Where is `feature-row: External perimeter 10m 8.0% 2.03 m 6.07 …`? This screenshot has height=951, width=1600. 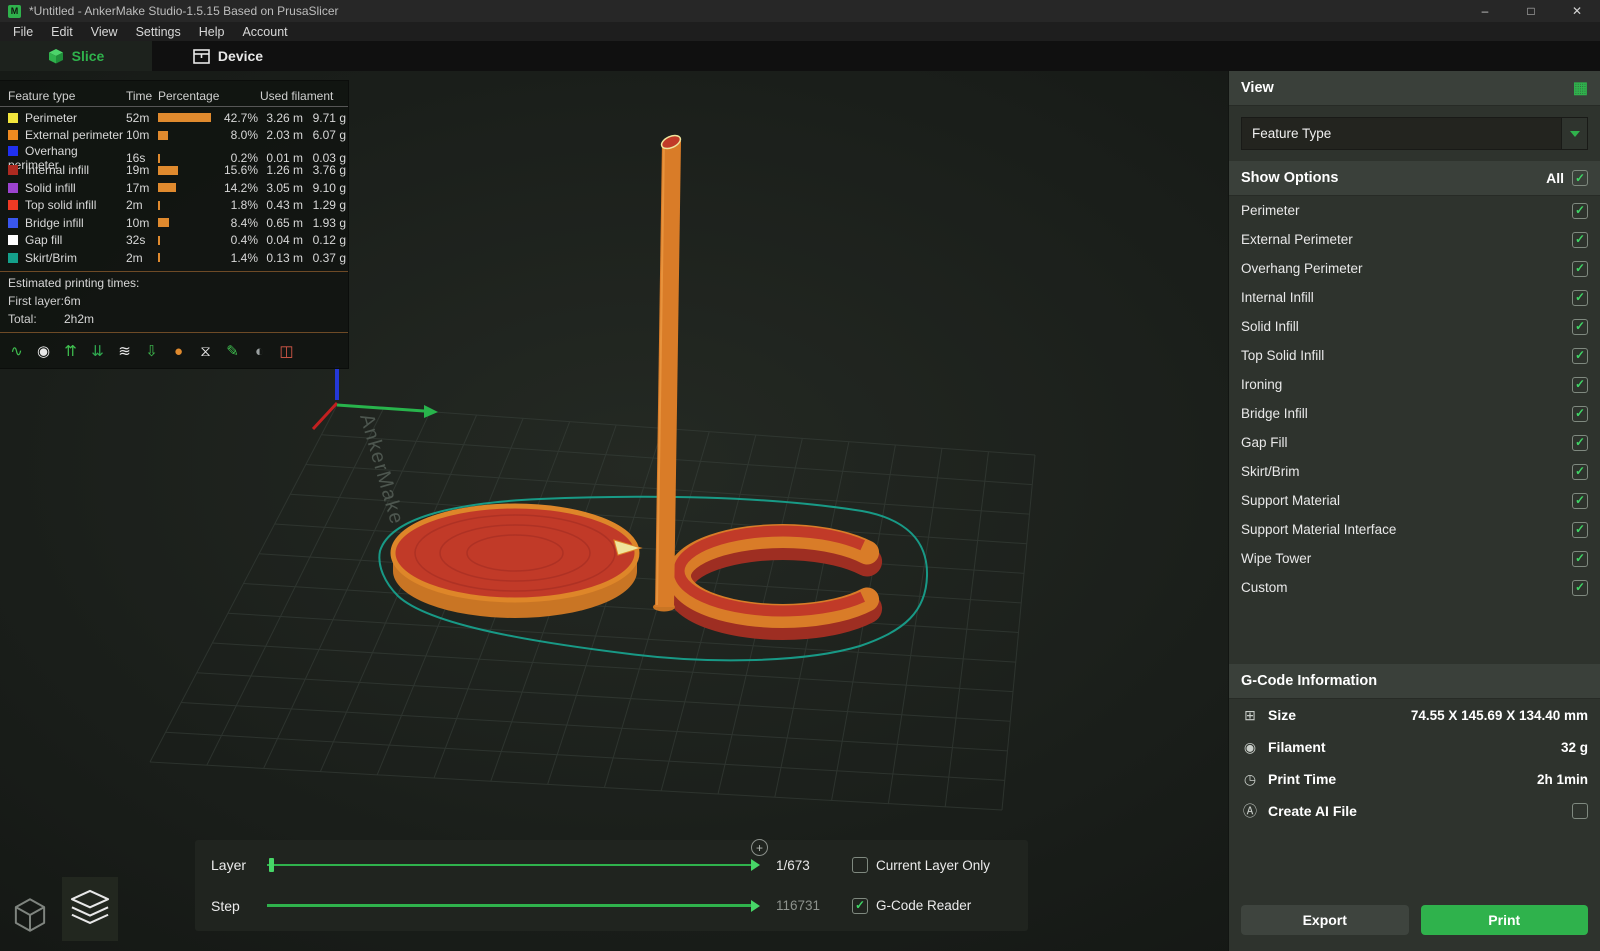 feature-row: External perimeter 10m 8.0% 2.03 m 6.07 … is located at coordinates (174, 136).